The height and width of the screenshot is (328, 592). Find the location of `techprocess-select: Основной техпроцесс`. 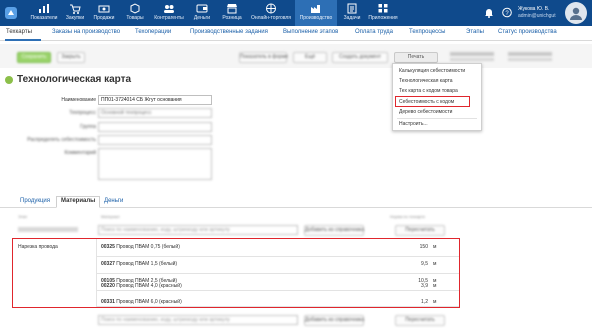

techprocess-select: Основной техпроцесс is located at coordinates (155, 113).